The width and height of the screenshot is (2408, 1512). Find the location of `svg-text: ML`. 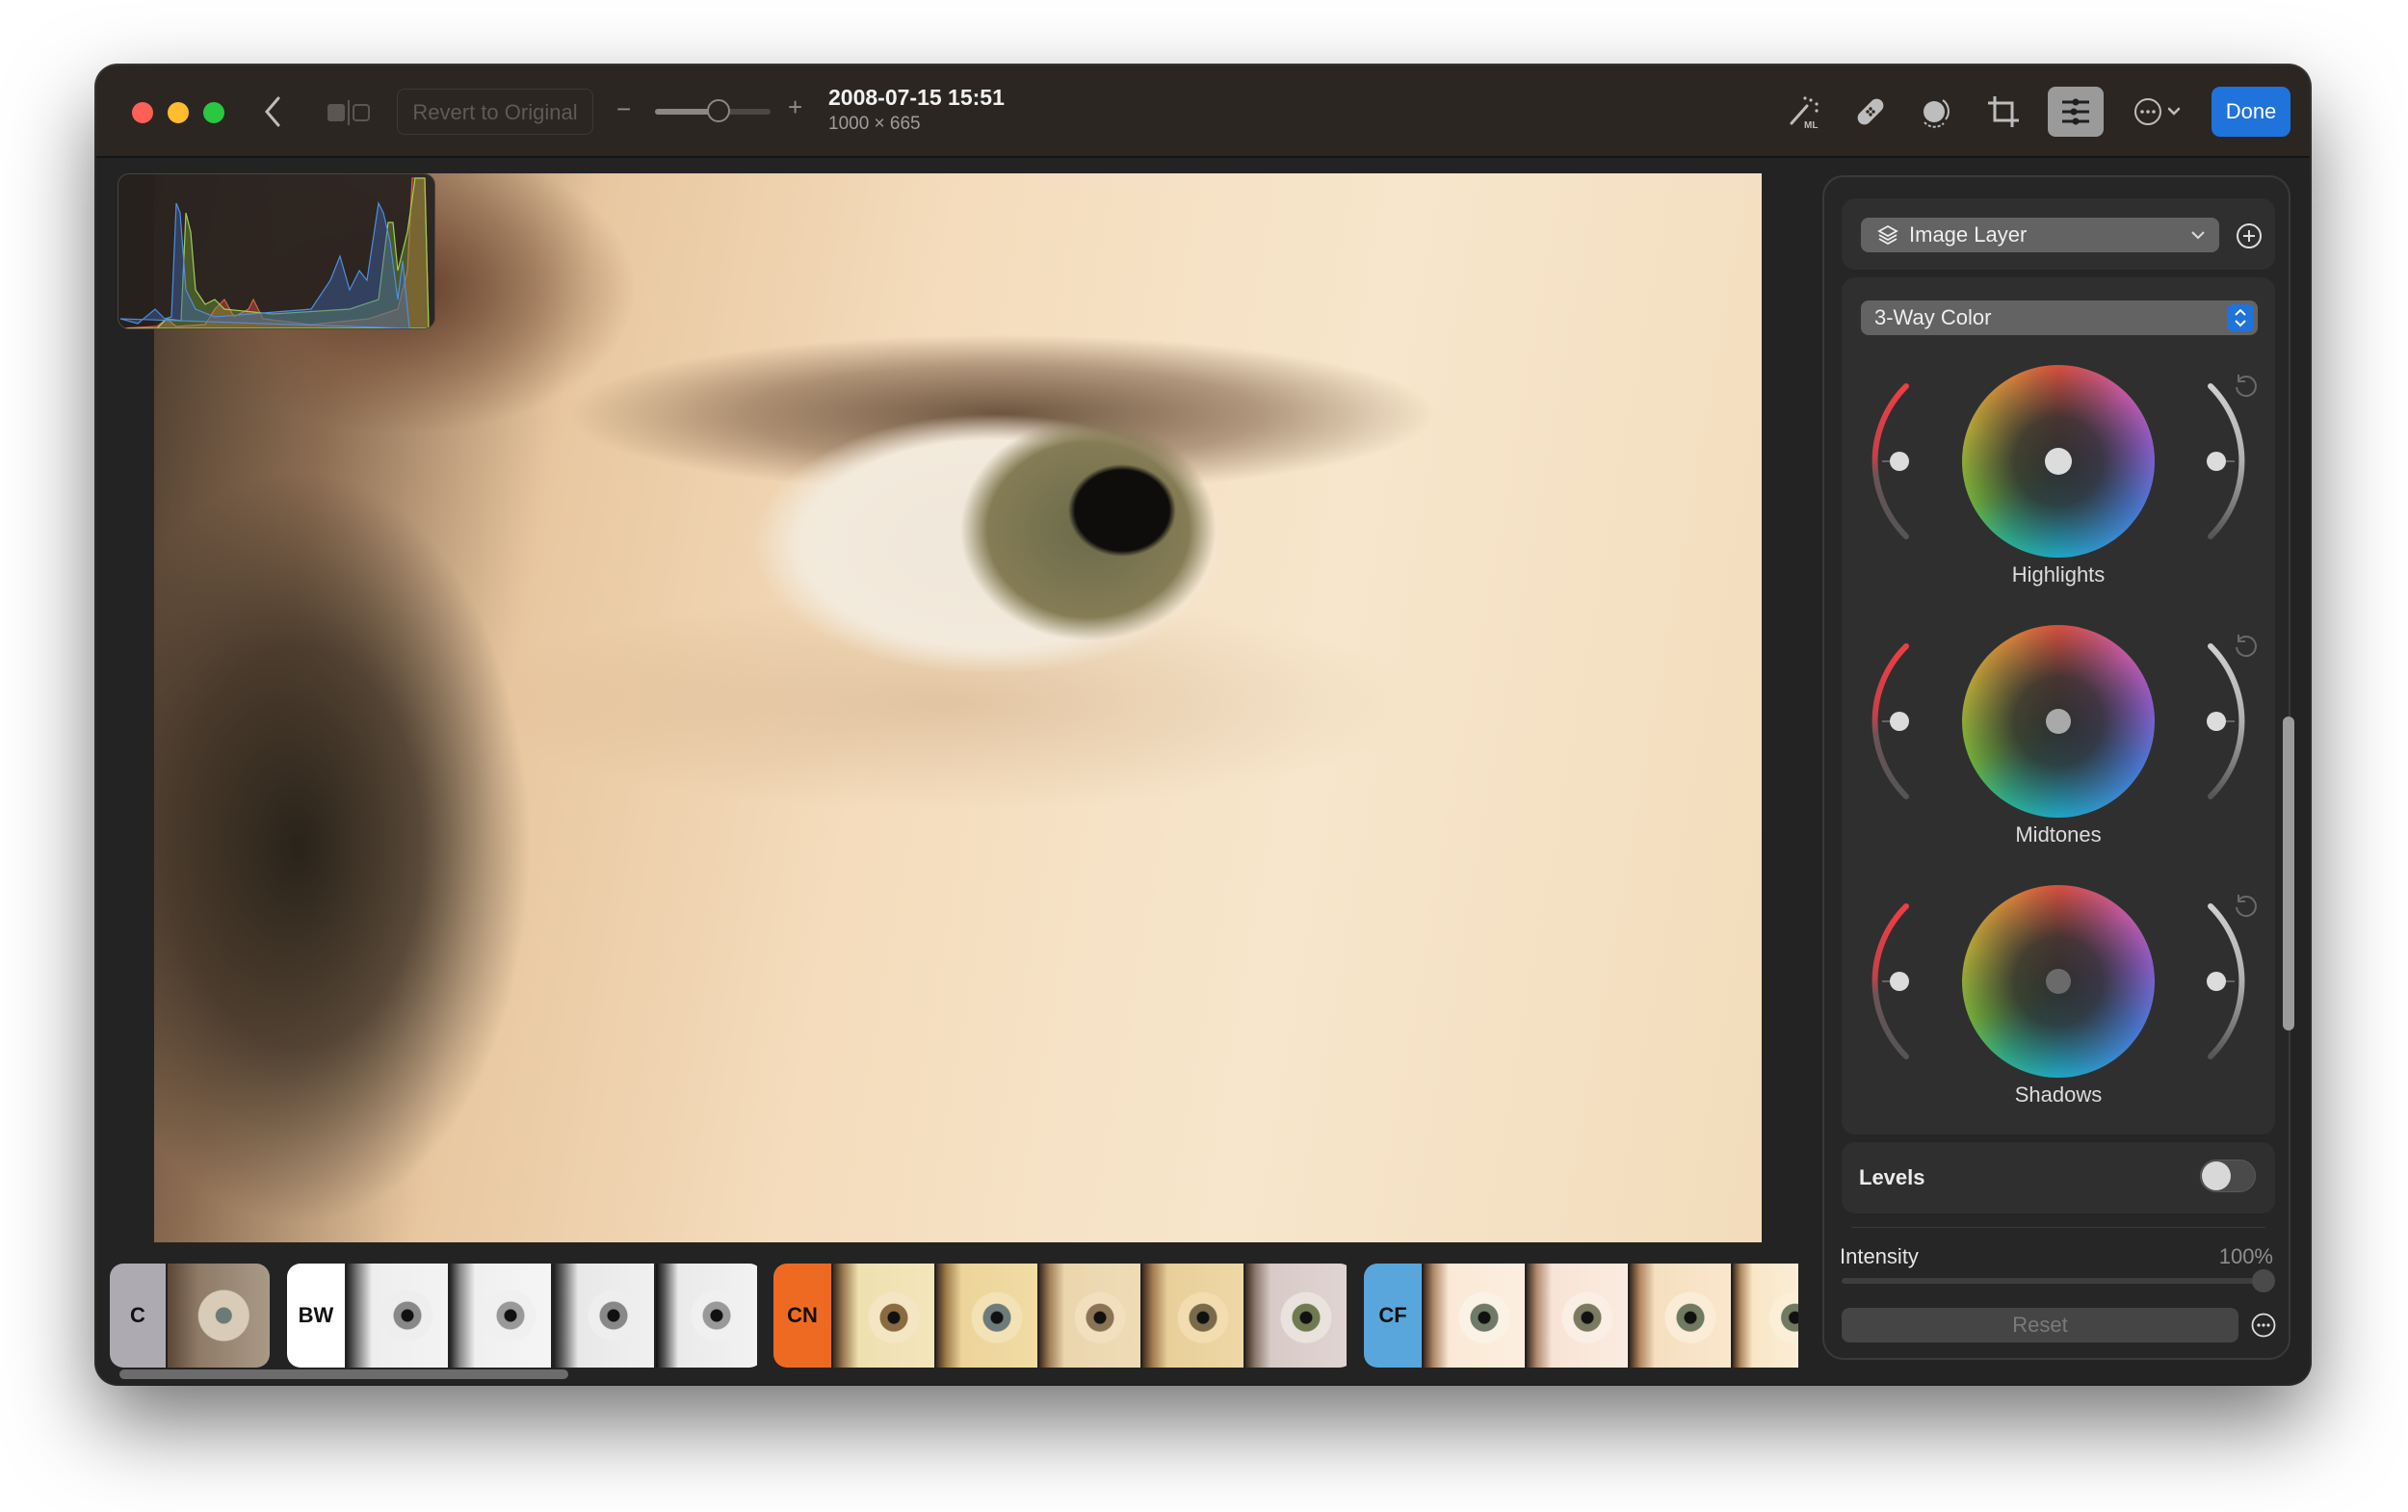

svg-text: ML is located at coordinates (1811, 125).